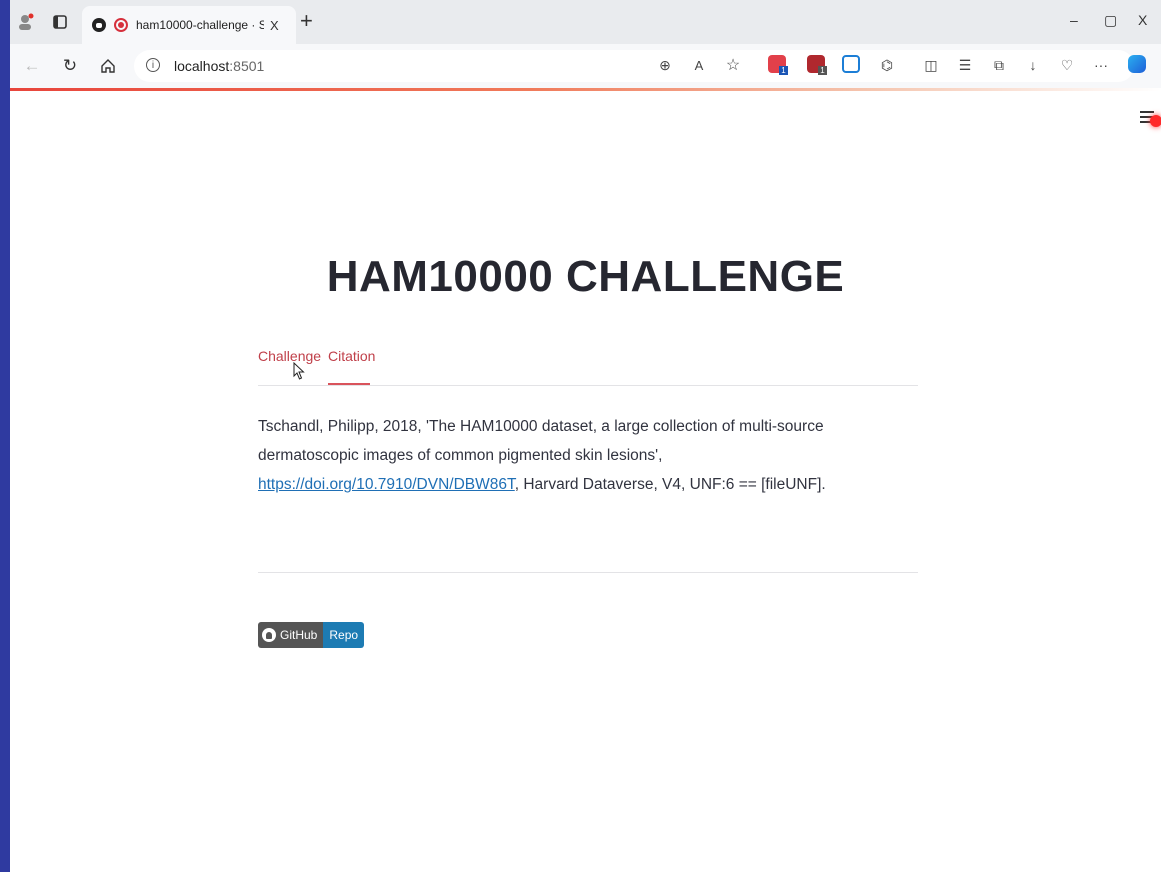  I want to click on doi-link: https://doi.org/10.7910/DVN/DBW86T, so click(386, 484).